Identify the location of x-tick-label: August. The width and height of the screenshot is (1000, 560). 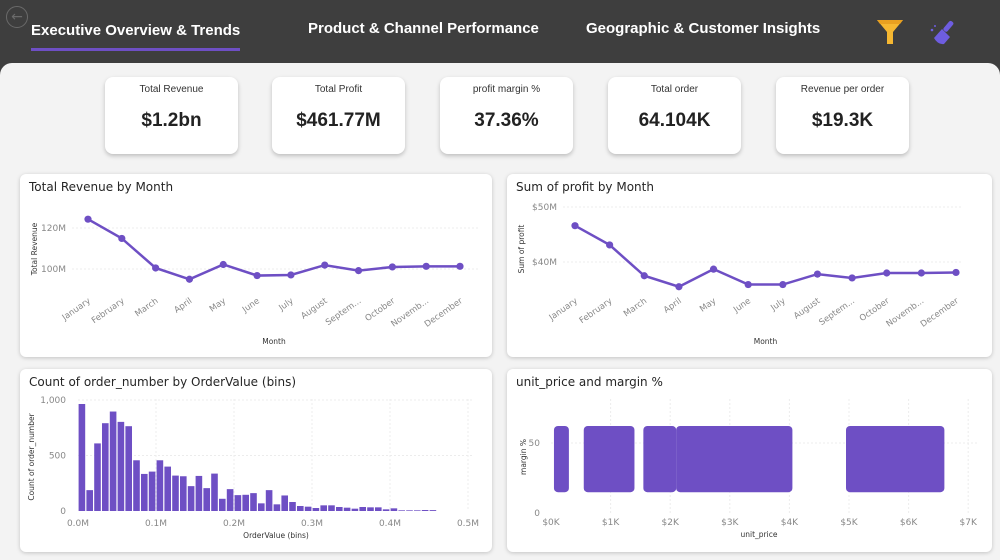
(807, 309).